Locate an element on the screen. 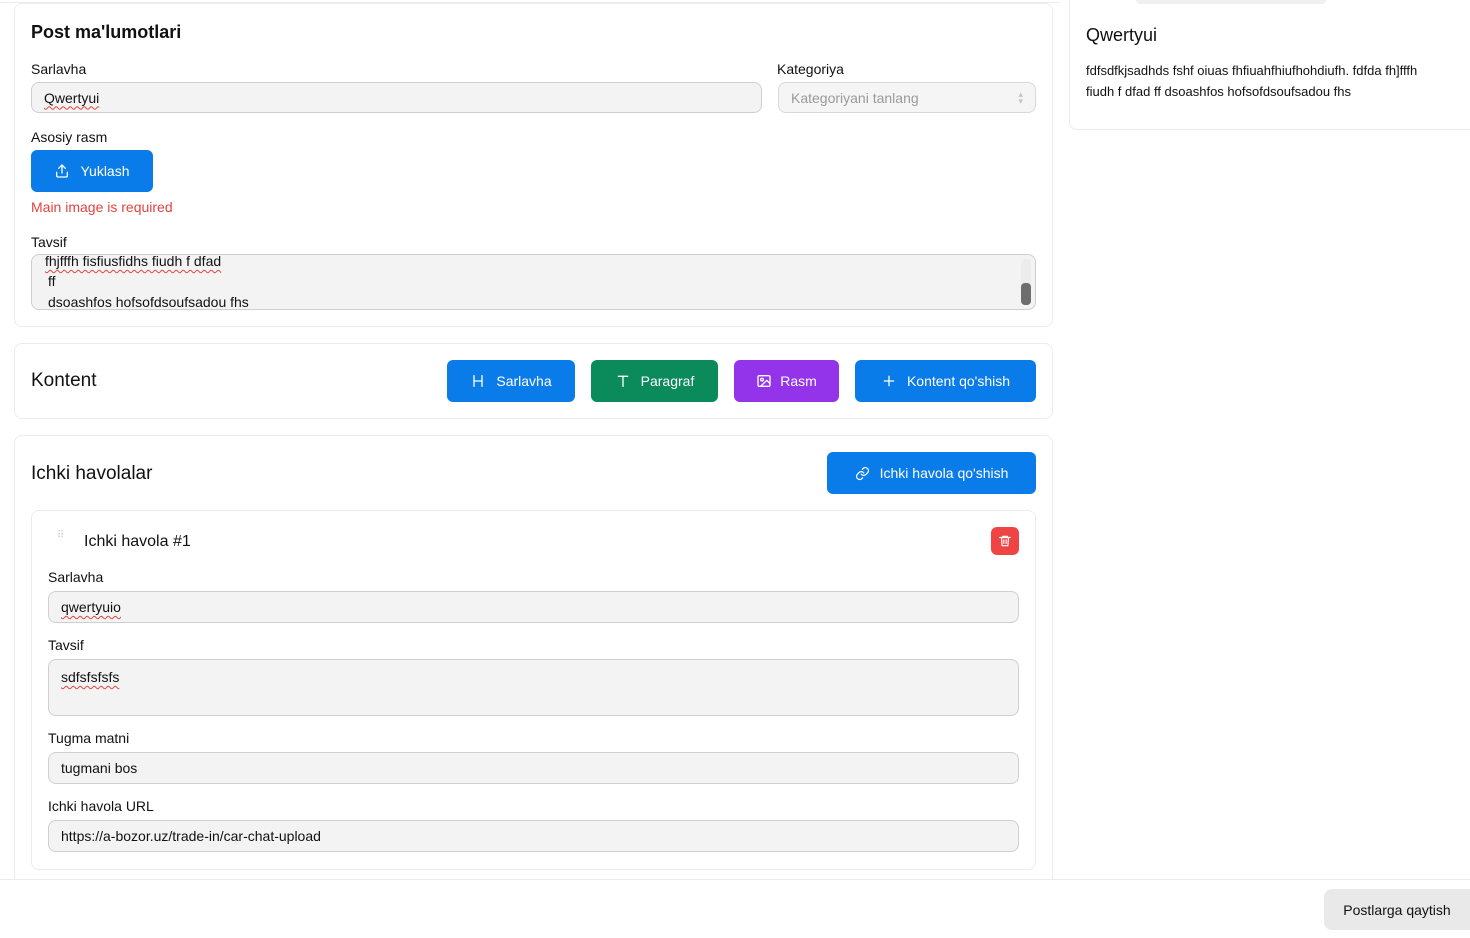 The width and height of the screenshot is (1470, 938). textarea-scrollbar-track is located at coordinates (1026, 282).